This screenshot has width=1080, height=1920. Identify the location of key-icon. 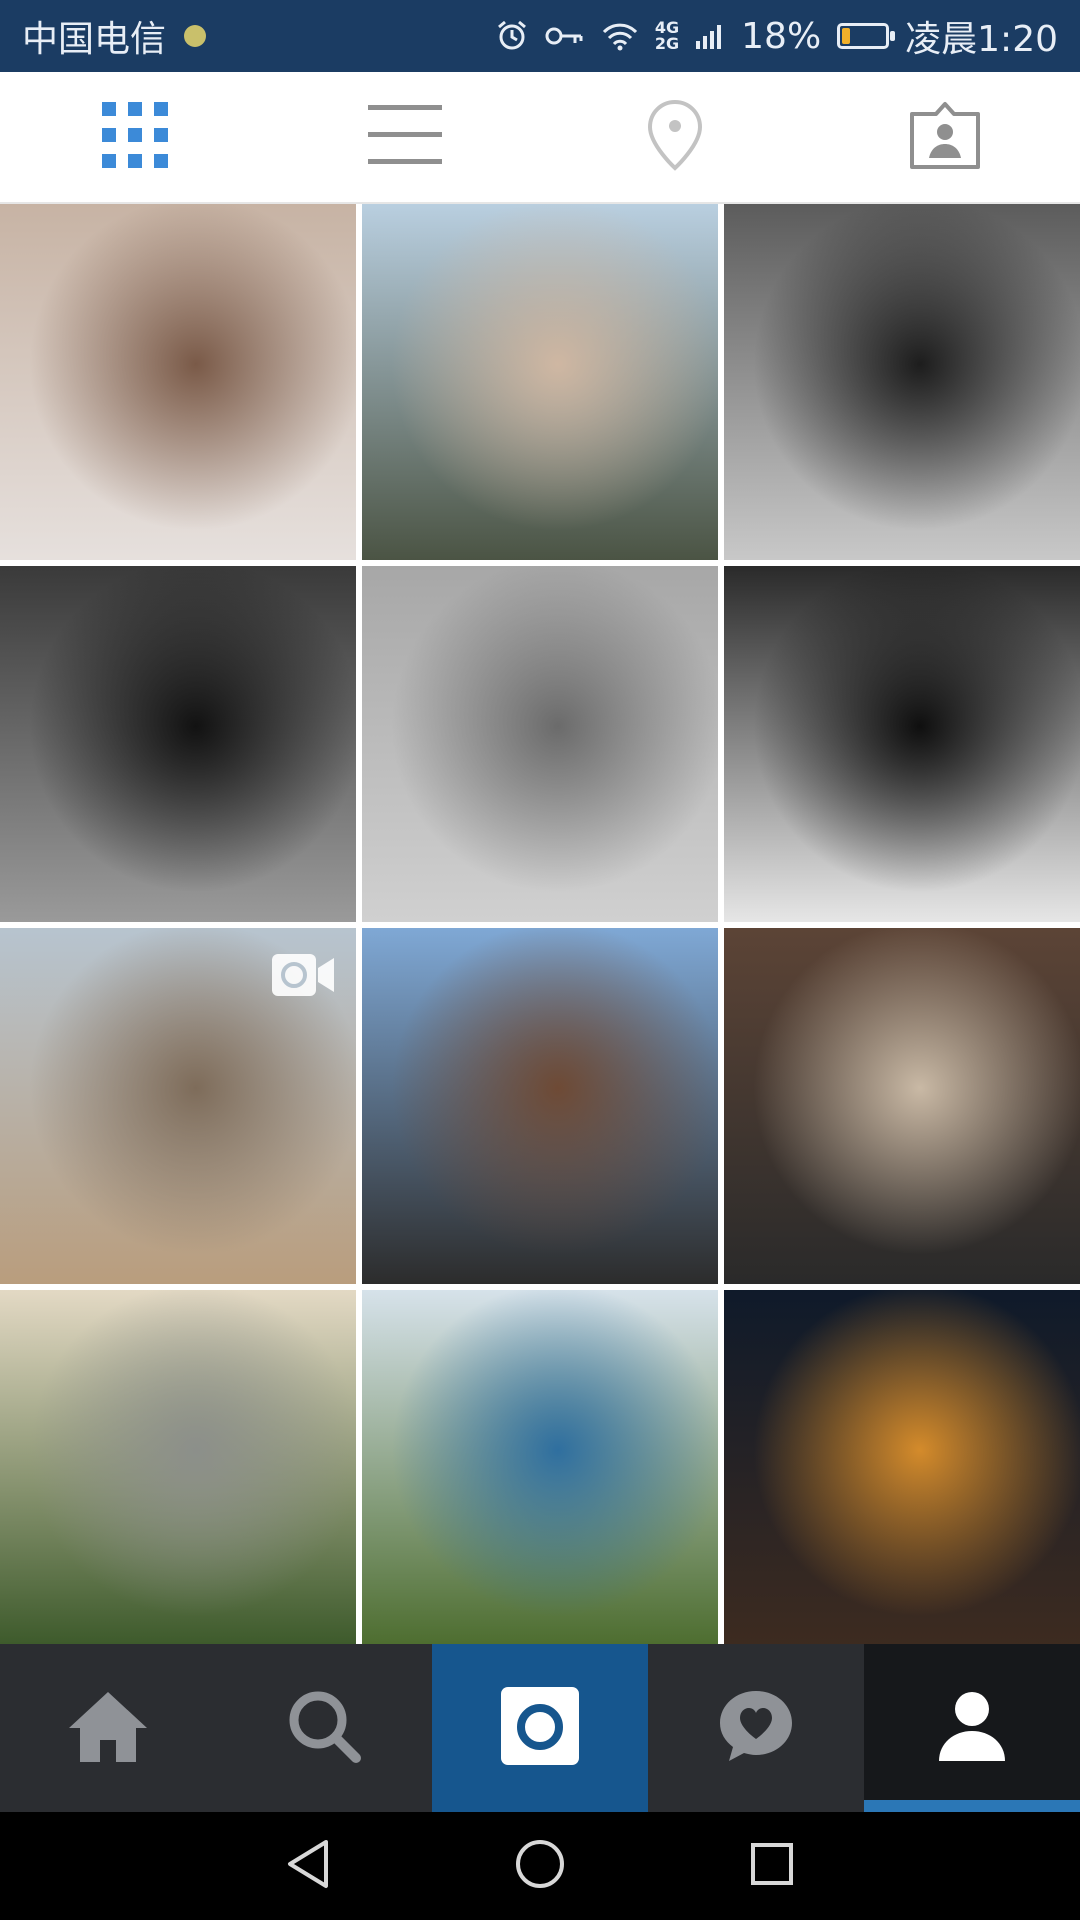
(565, 36).